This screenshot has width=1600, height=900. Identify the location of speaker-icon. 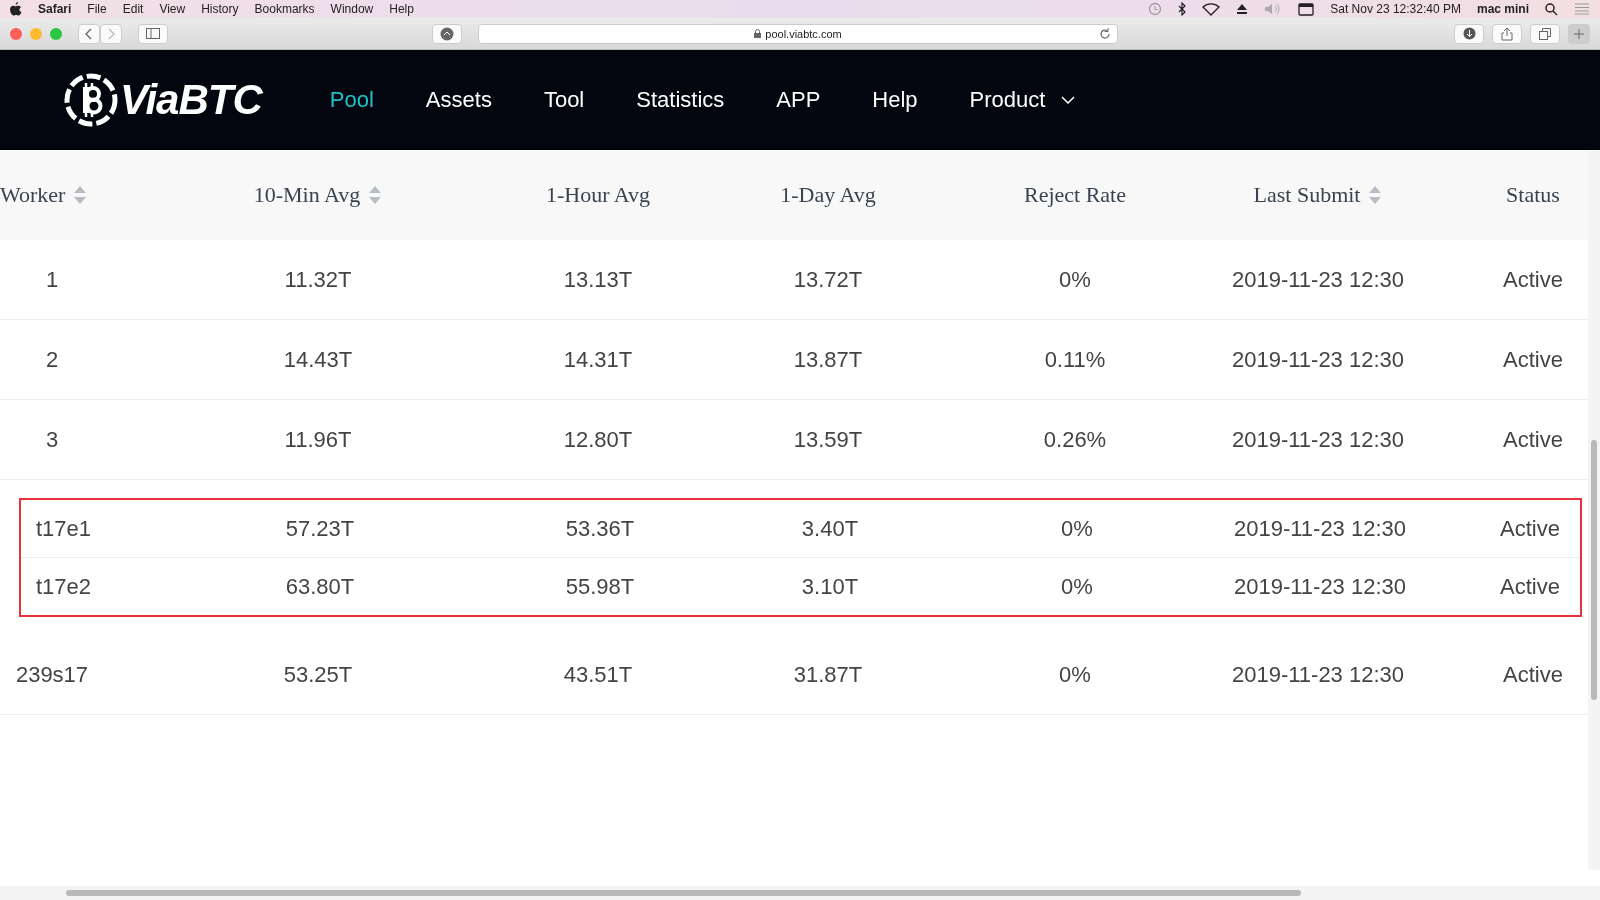
(1273, 9).